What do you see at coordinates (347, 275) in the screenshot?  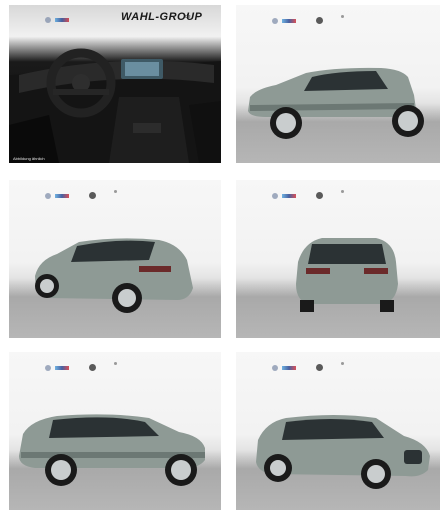 I see `car-rear-image` at bounding box center [347, 275].